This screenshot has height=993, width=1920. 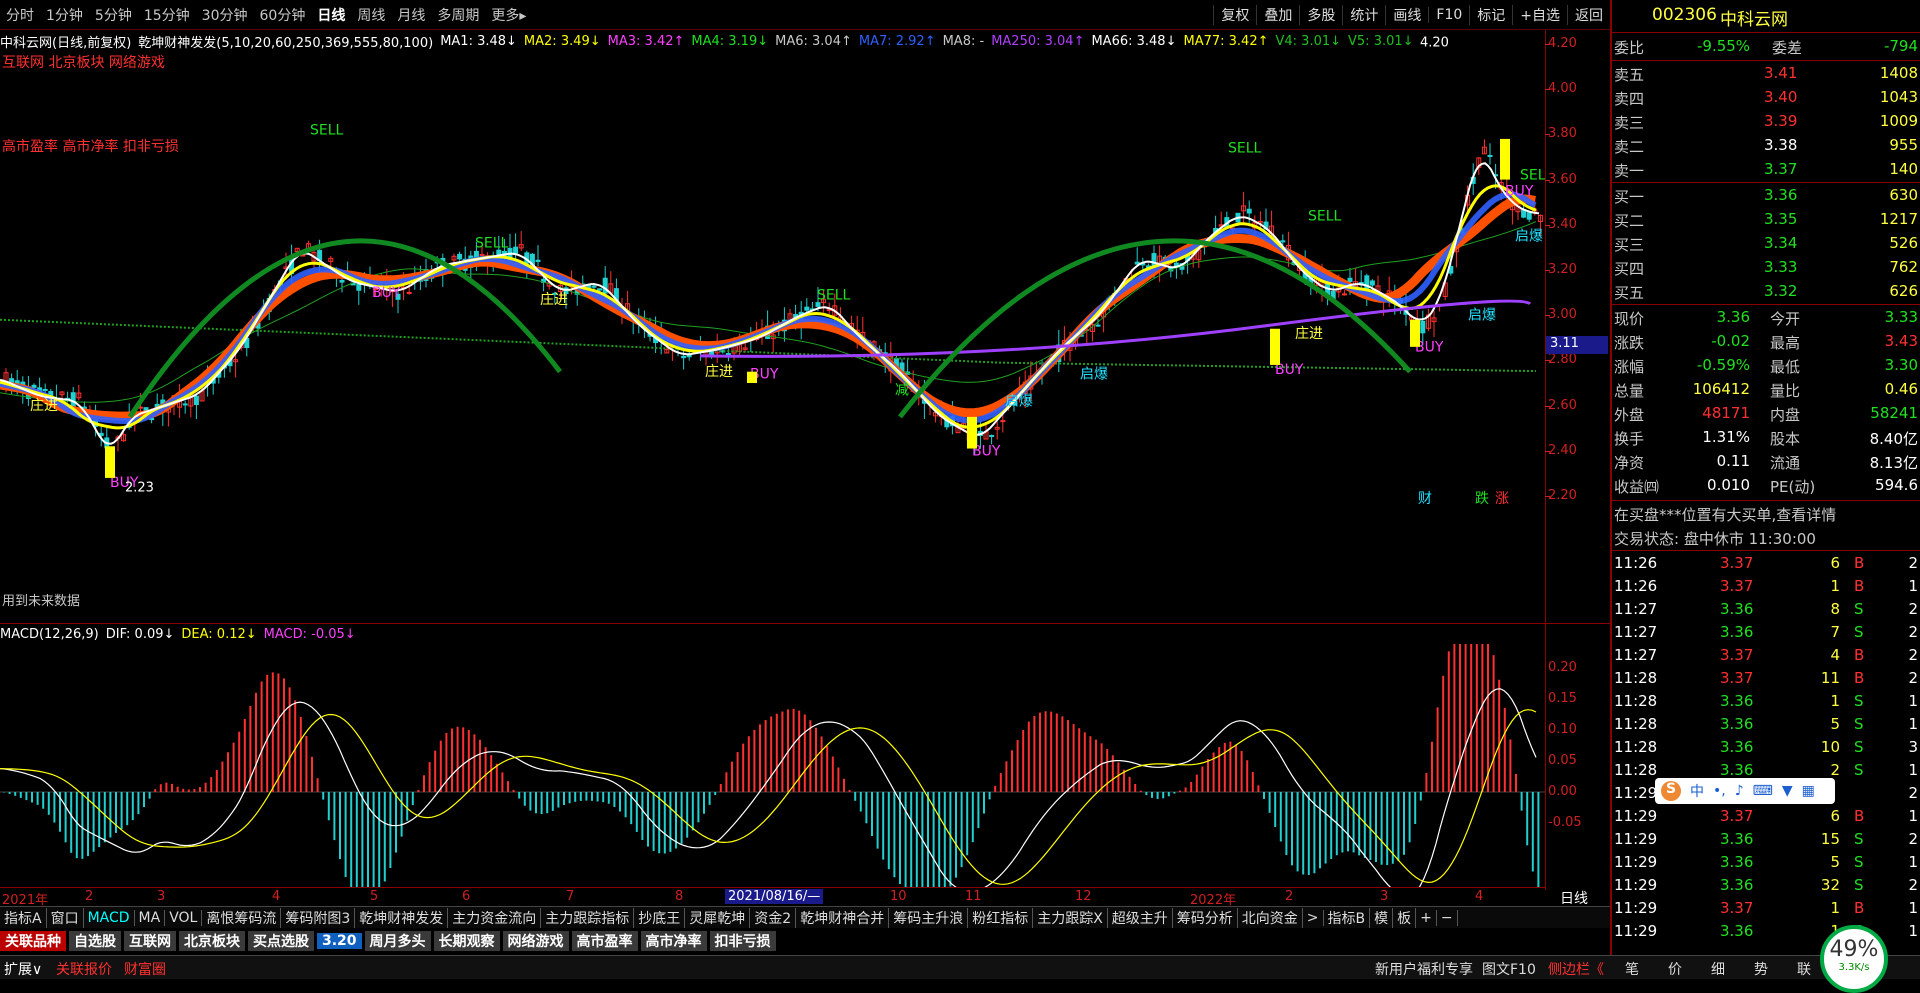 What do you see at coordinates (1859, 816) in the screenshot?
I see `tick-direction: B` at bounding box center [1859, 816].